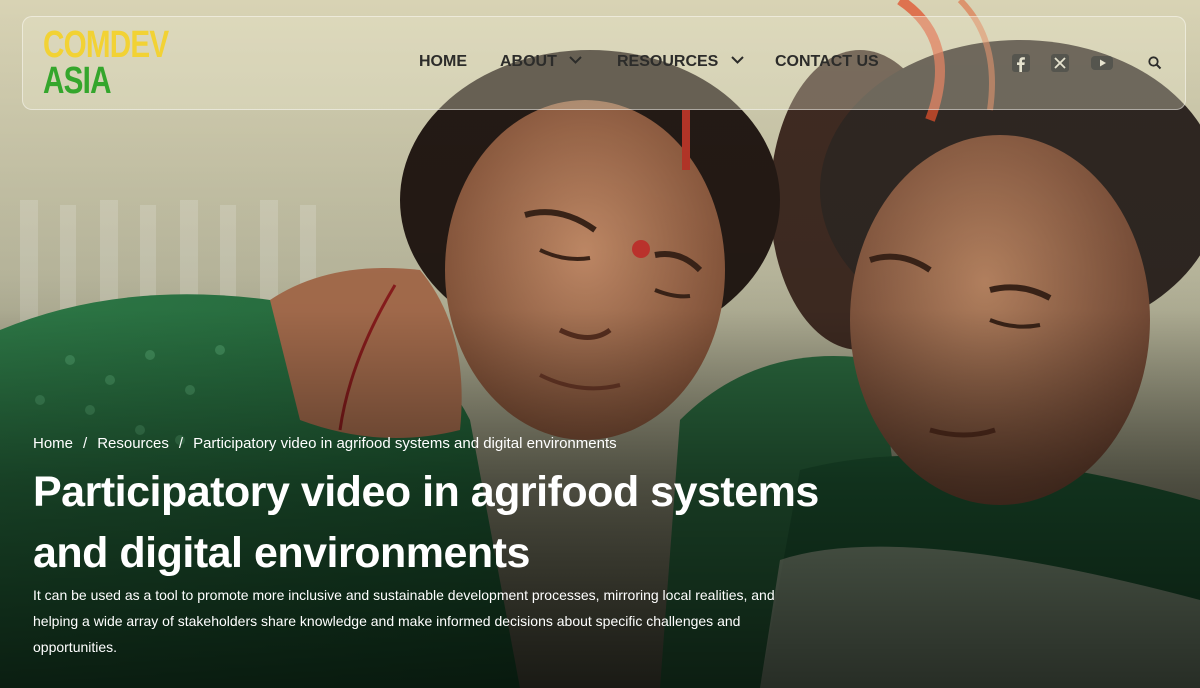 The height and width of the screenshot is (688, 1200). I want to click on x-twitter-icon, so click(1060, 63).